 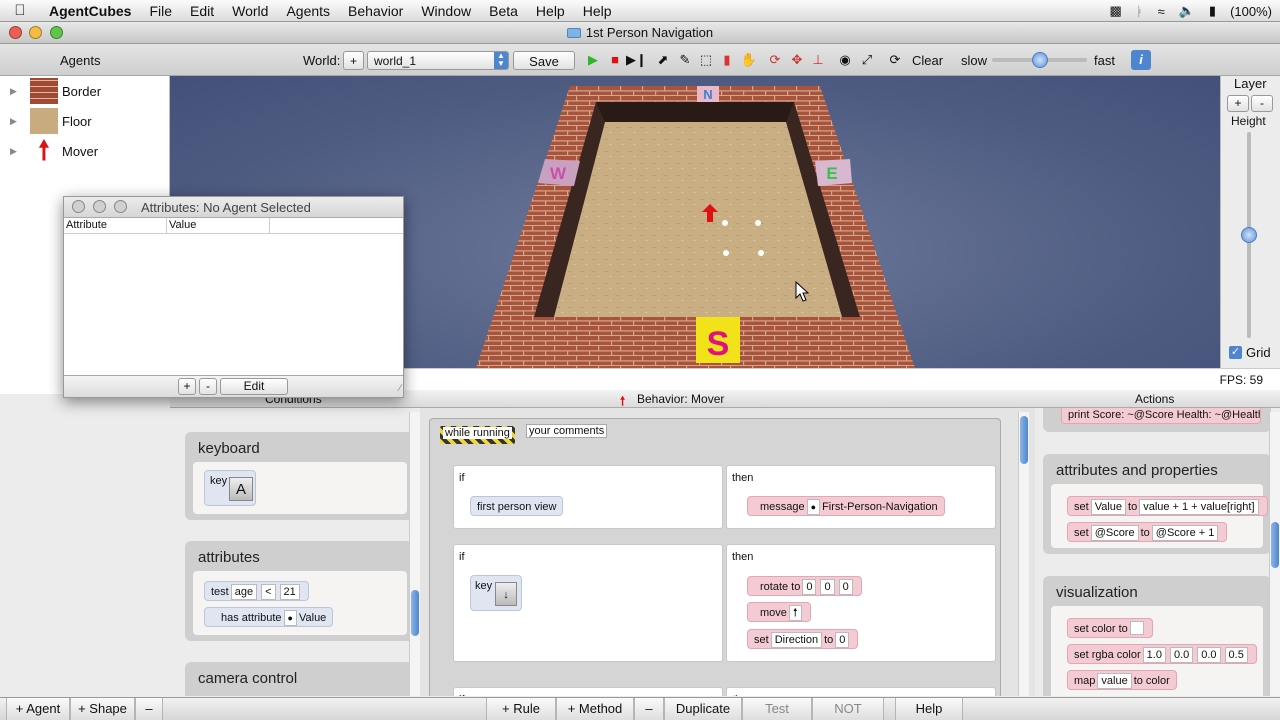 I want to click on reload-icon: ⟳, so click(x=895, y=60).